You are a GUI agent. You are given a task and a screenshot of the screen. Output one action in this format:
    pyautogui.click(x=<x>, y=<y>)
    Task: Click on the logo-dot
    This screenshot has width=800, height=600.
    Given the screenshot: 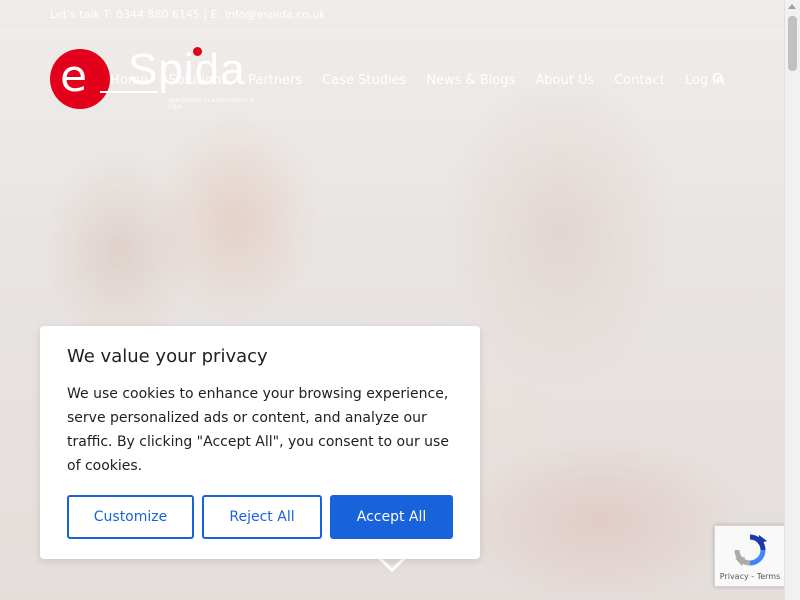 What is the action you would take?
    pyautogui.click(x=197, y=51)
    